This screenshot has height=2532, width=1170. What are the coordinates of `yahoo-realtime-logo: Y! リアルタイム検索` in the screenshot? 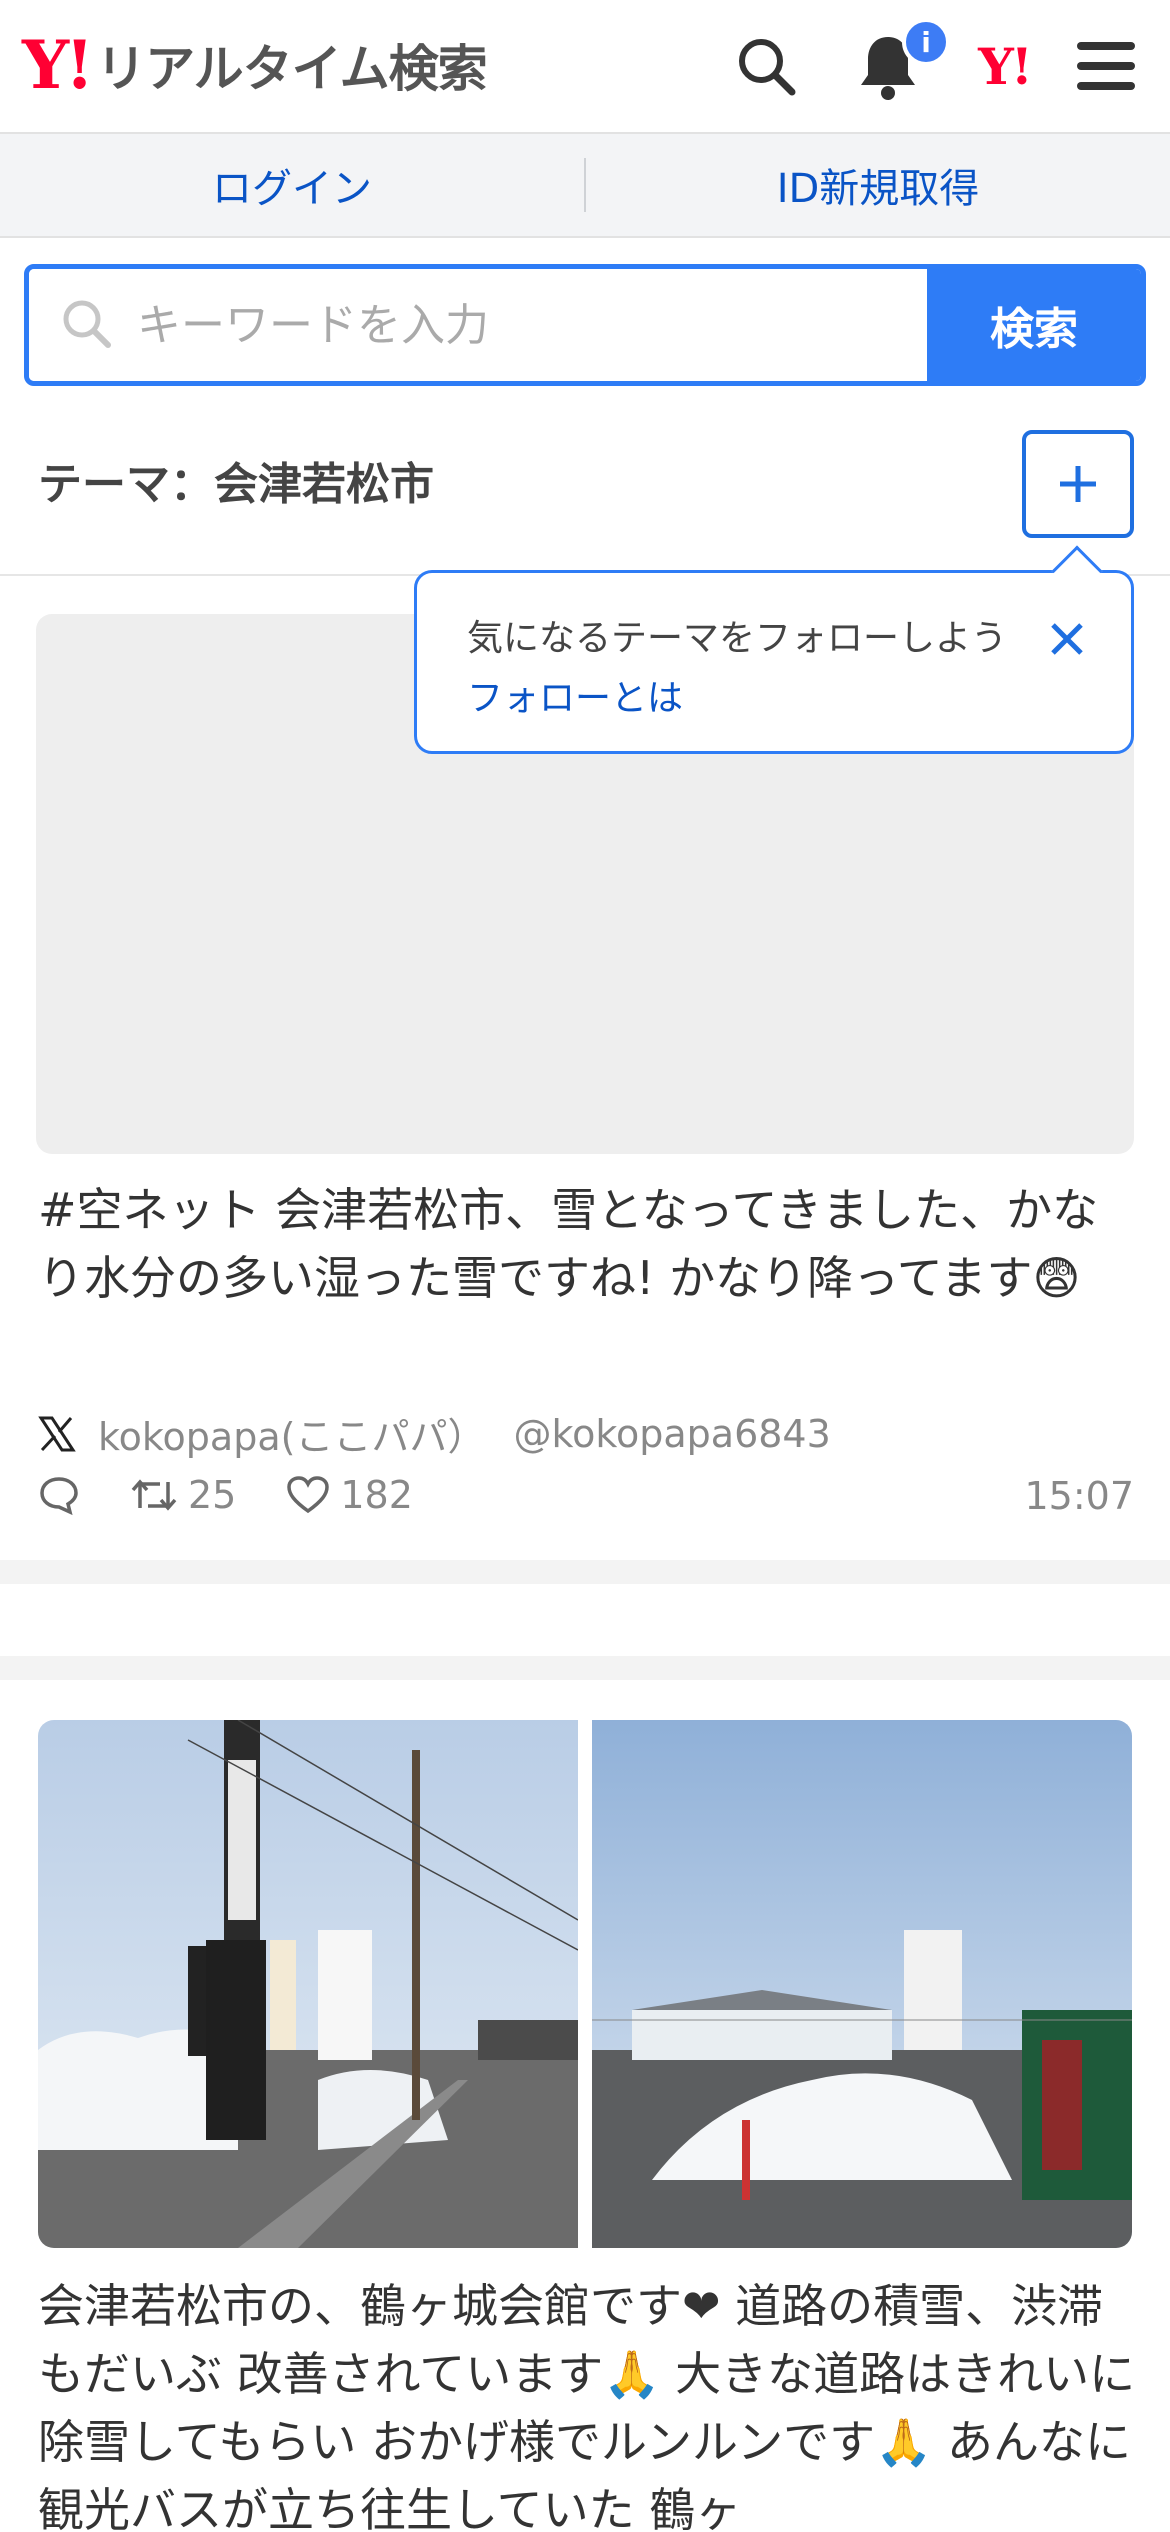 It's located at (255, 65).